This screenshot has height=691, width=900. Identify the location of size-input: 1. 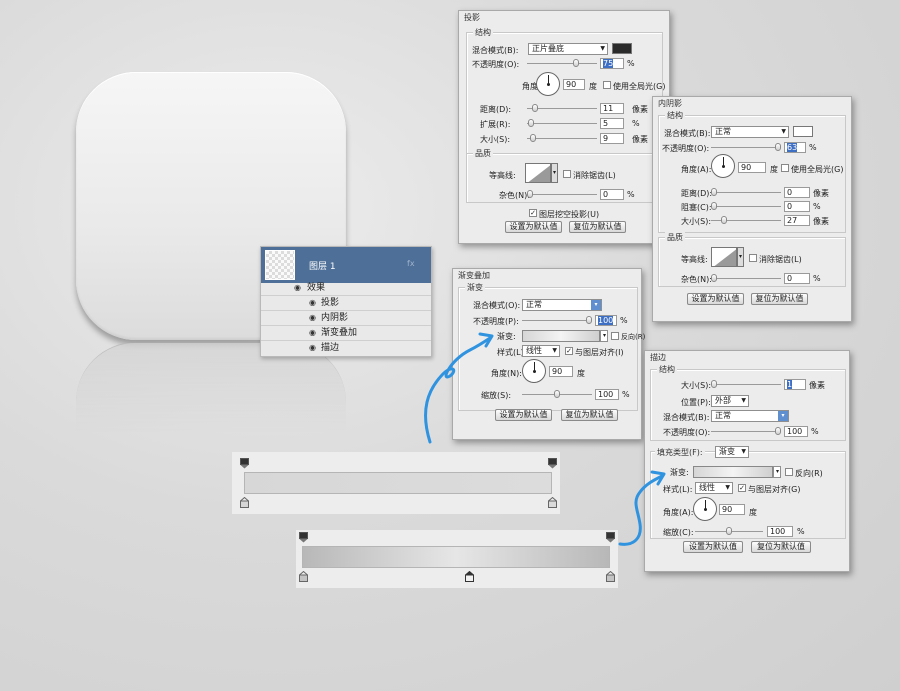
(795, 384).